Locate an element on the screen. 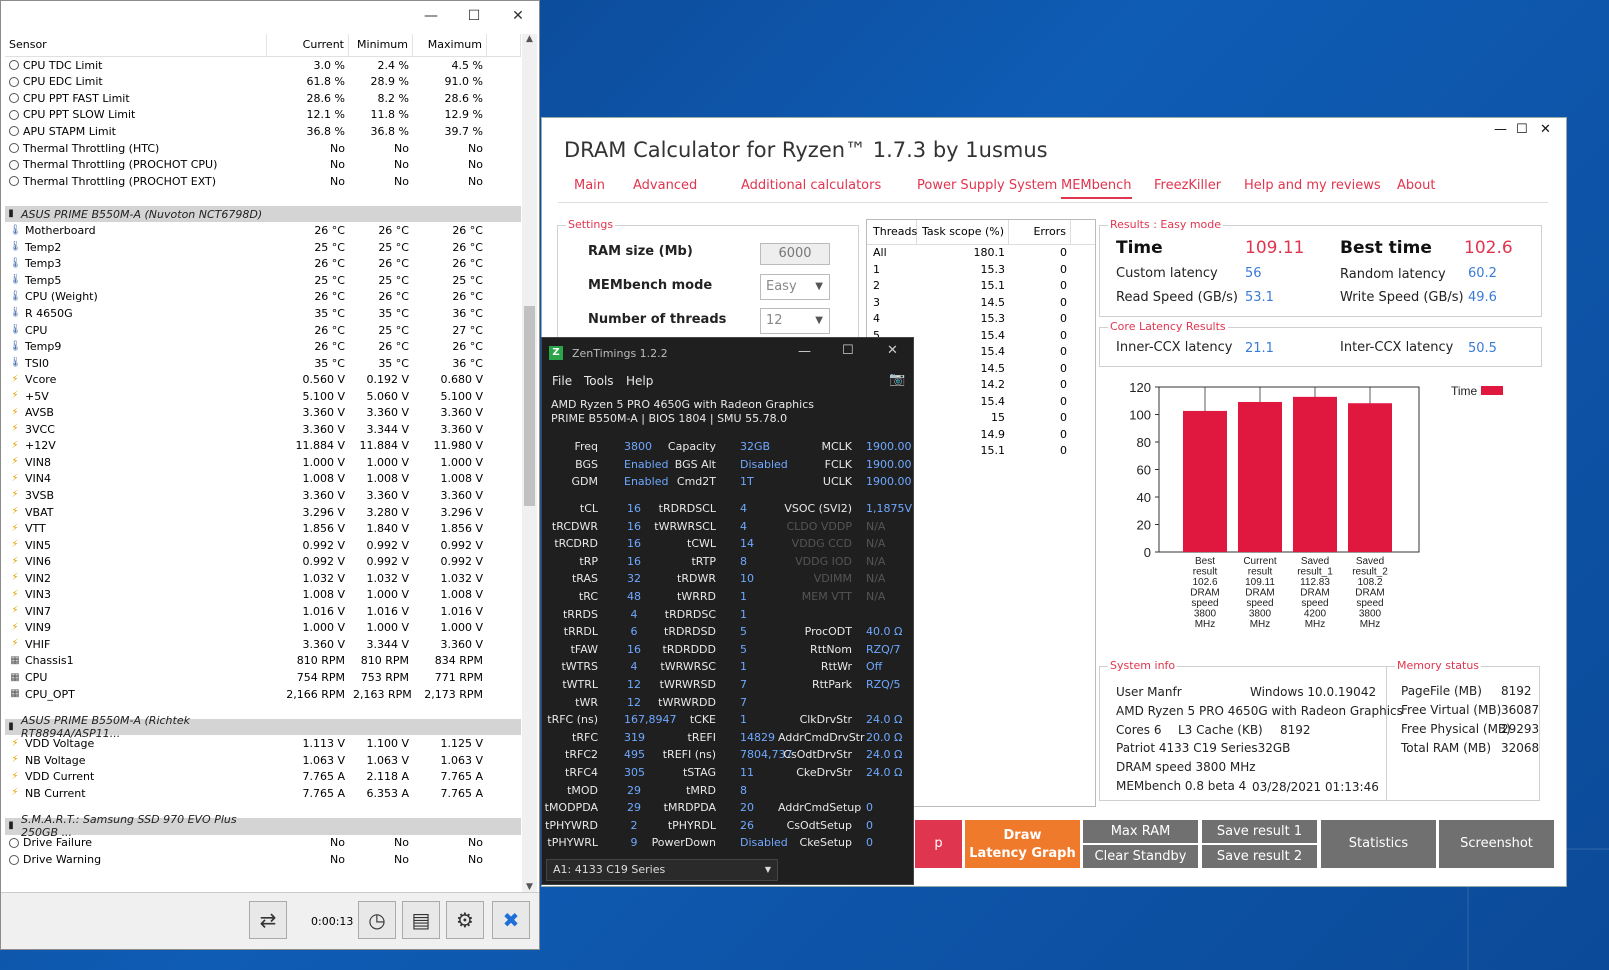  run-button: p is located at coordinates (938, 844).